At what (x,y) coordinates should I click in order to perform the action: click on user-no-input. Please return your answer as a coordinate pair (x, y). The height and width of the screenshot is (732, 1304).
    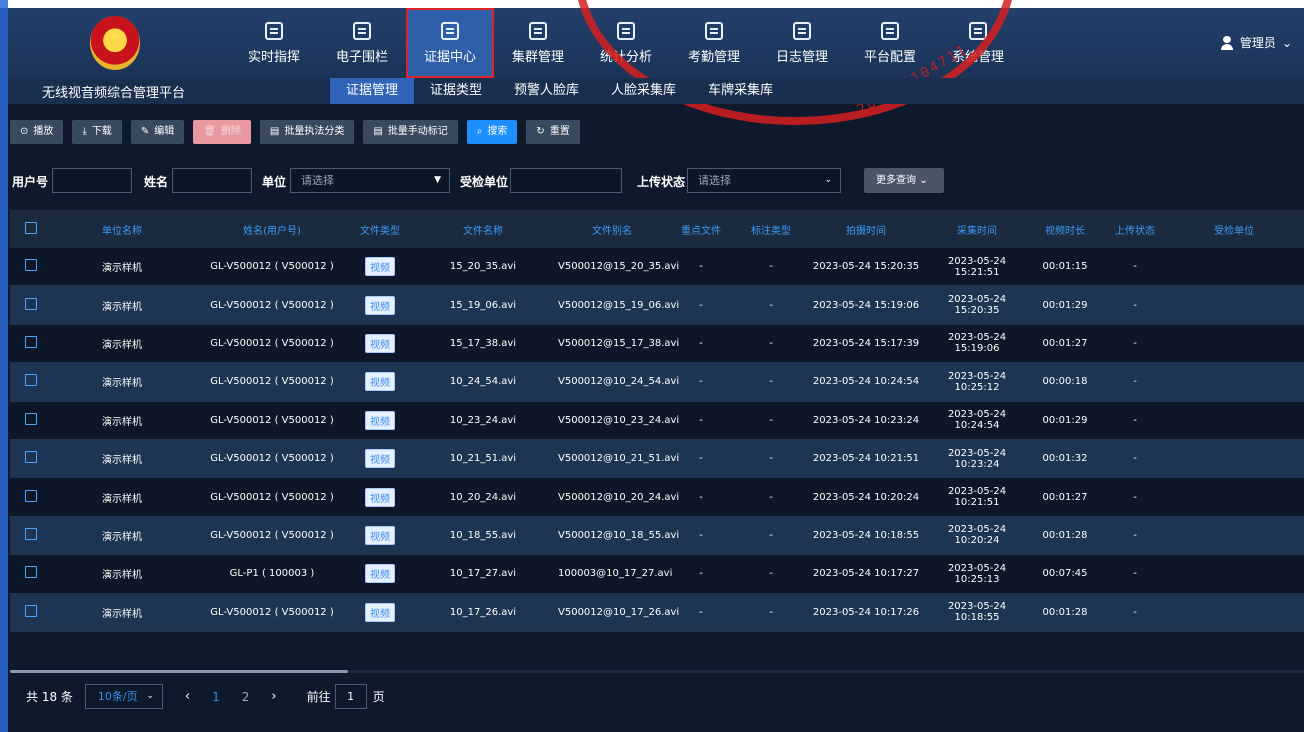
    Looking at the image, I should click on (92, 180).